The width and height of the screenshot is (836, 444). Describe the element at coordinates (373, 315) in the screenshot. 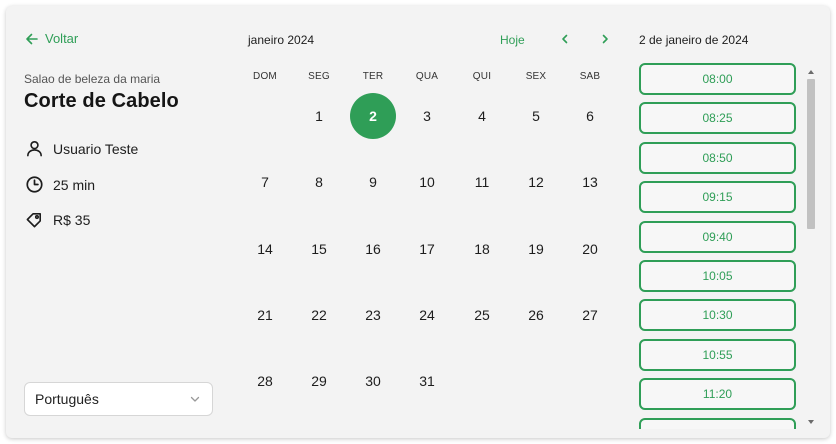

I see `calendar-day: 23` at that location.